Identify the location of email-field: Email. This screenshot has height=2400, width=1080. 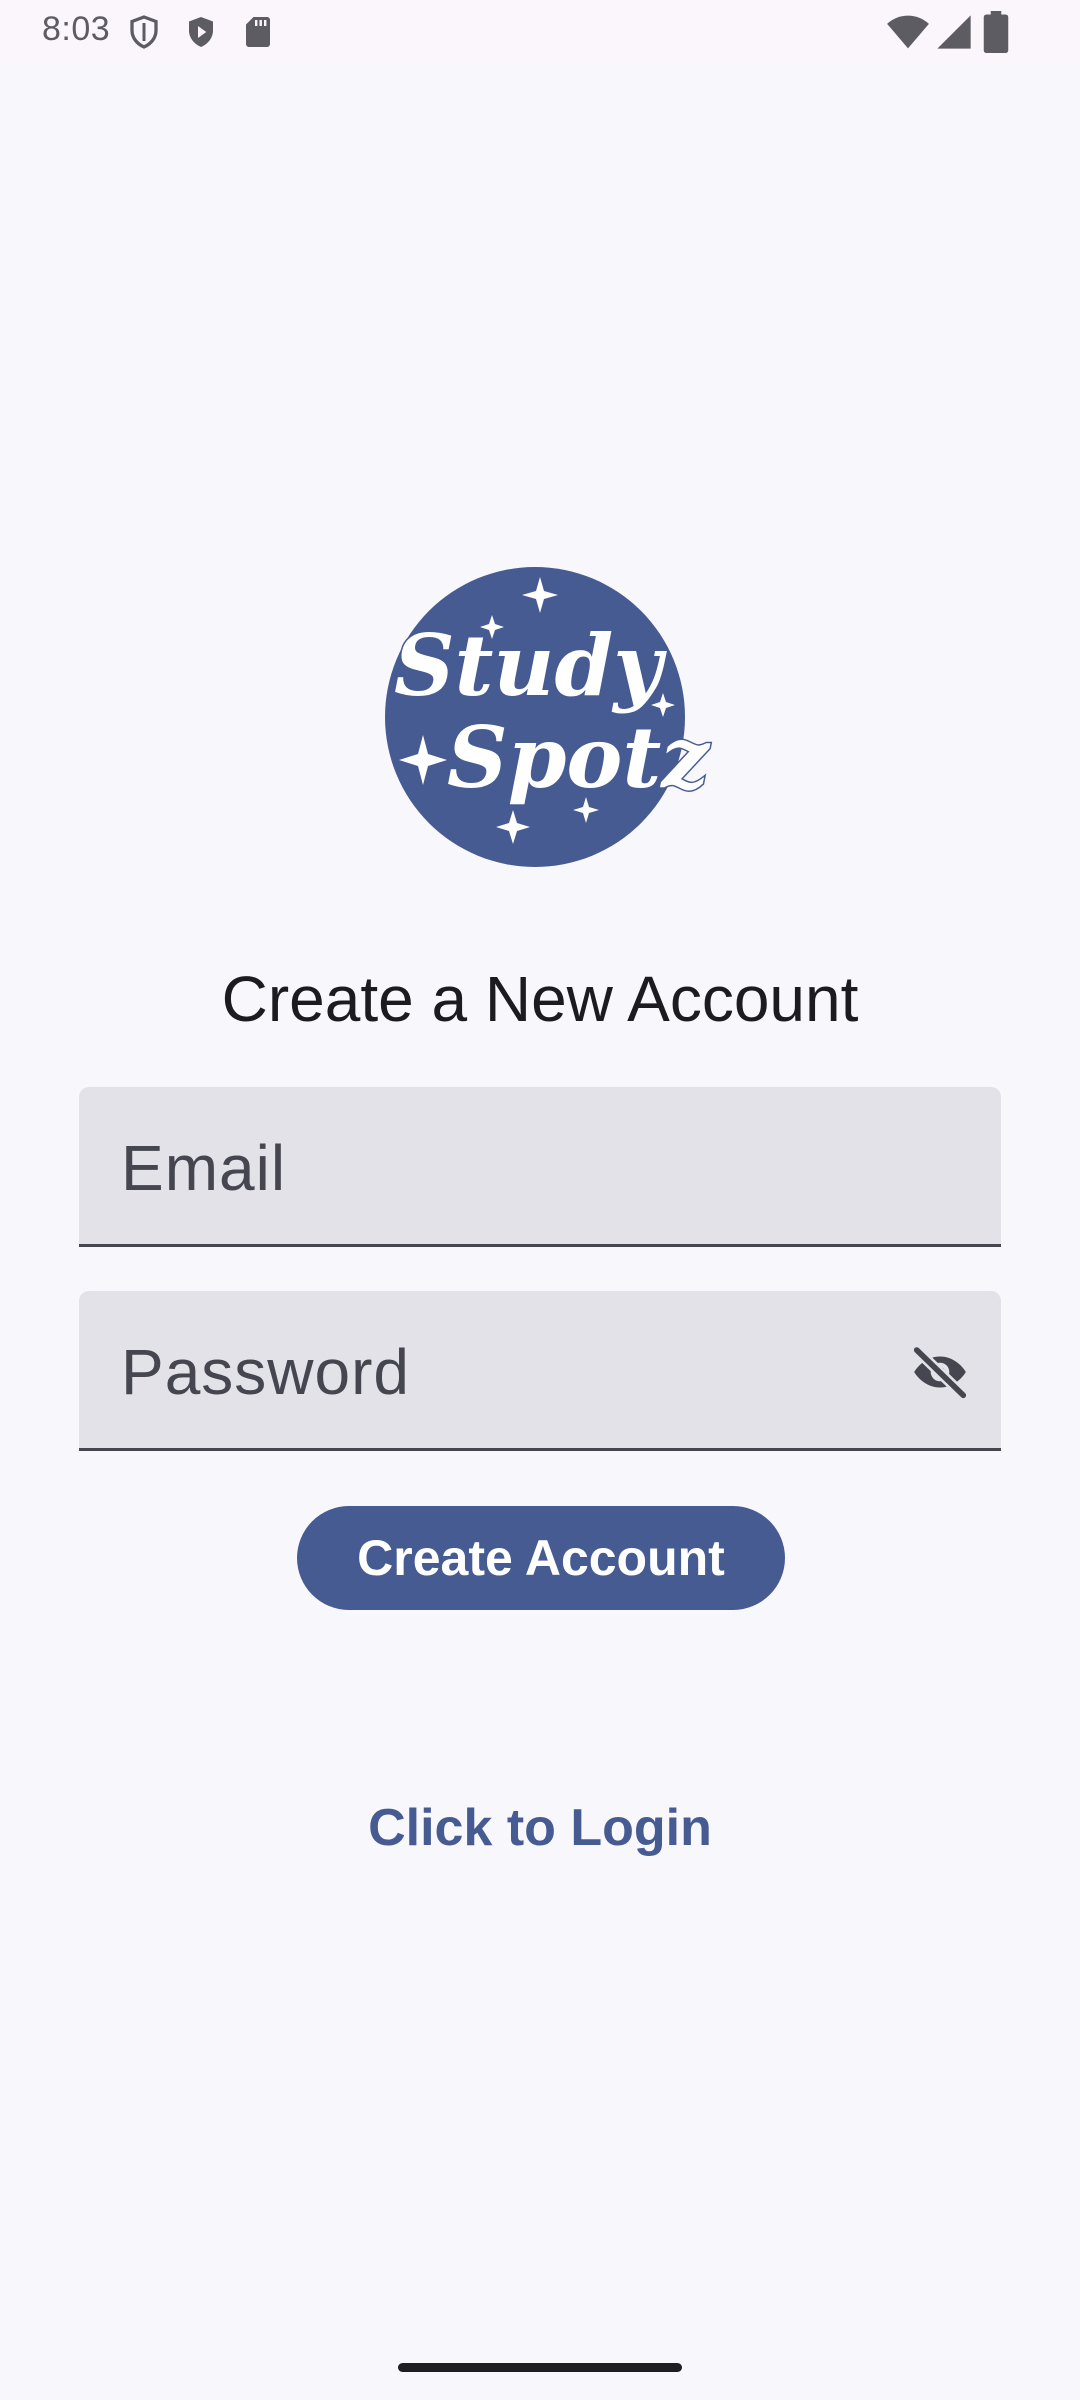
(540, 1167).